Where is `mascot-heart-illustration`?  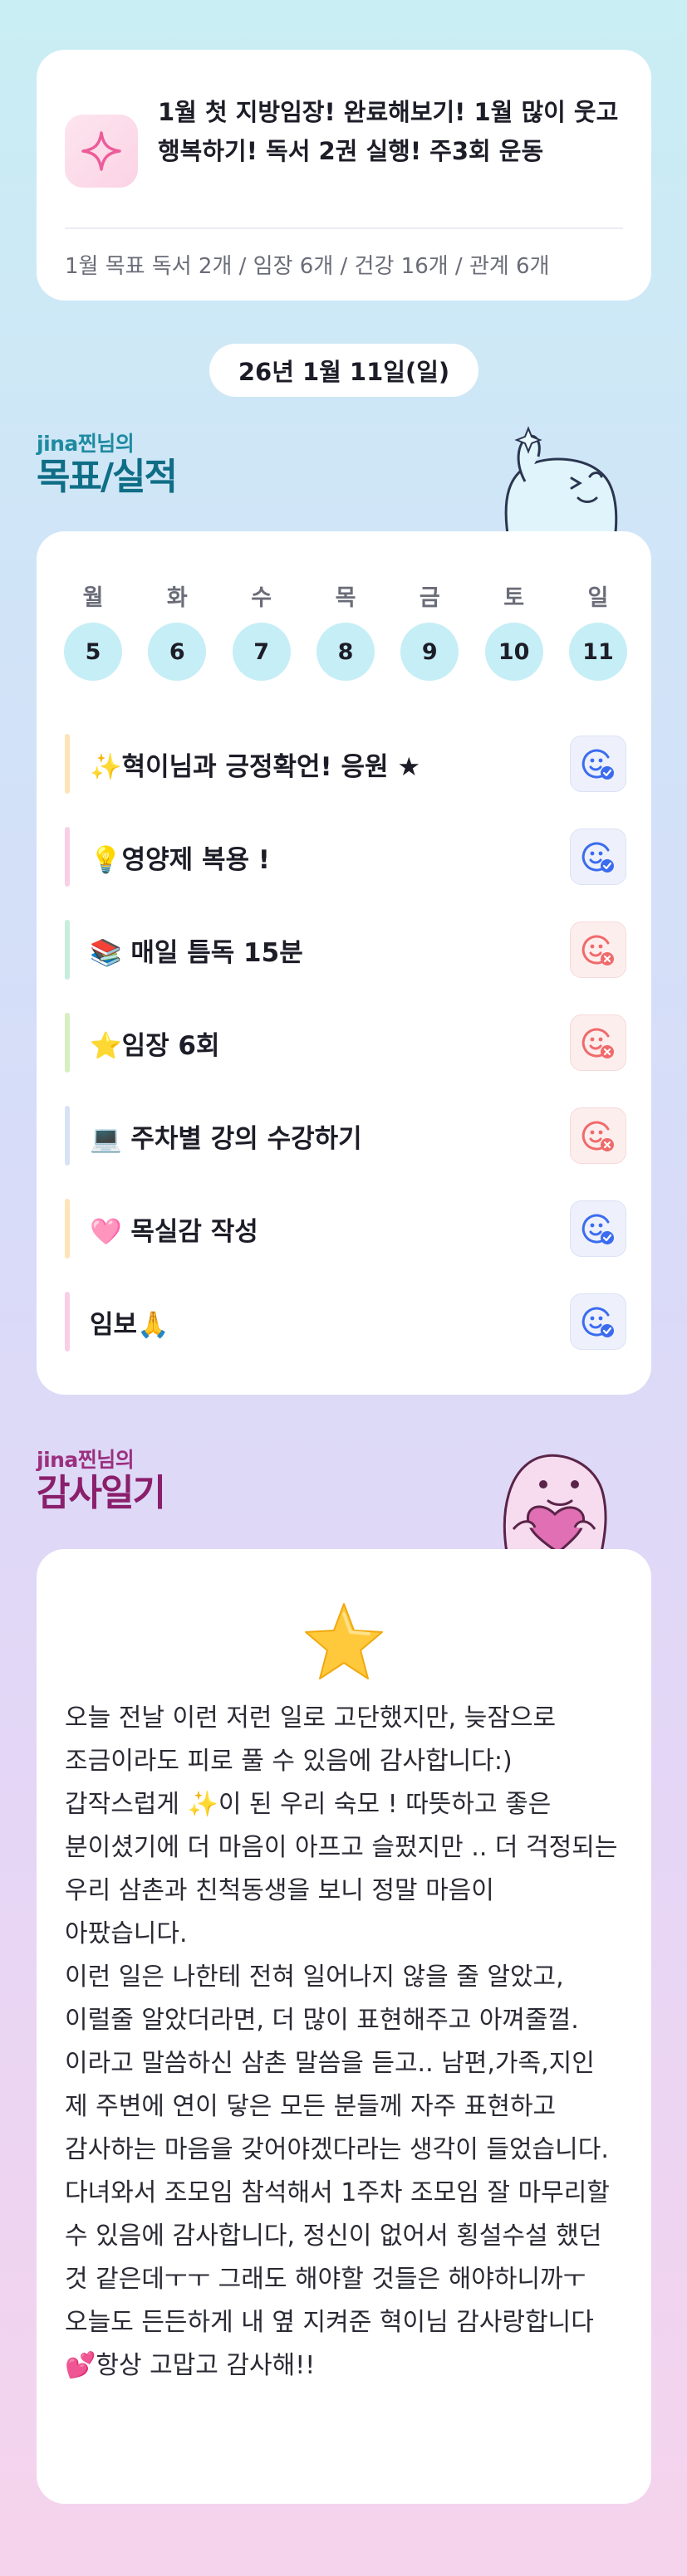
mascot-heart-illustration is located at coordinates (554, 1496).